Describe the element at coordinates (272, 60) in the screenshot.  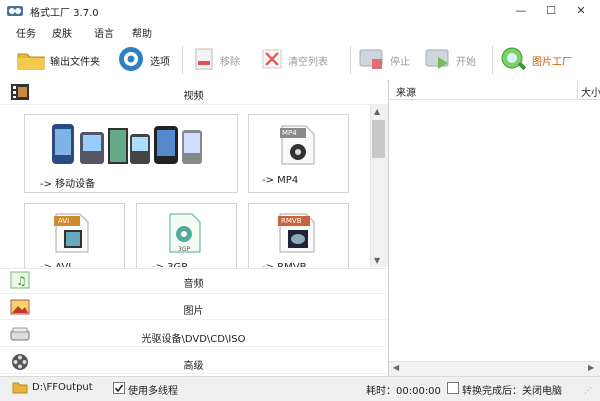
I see `clear-icon` at that location.